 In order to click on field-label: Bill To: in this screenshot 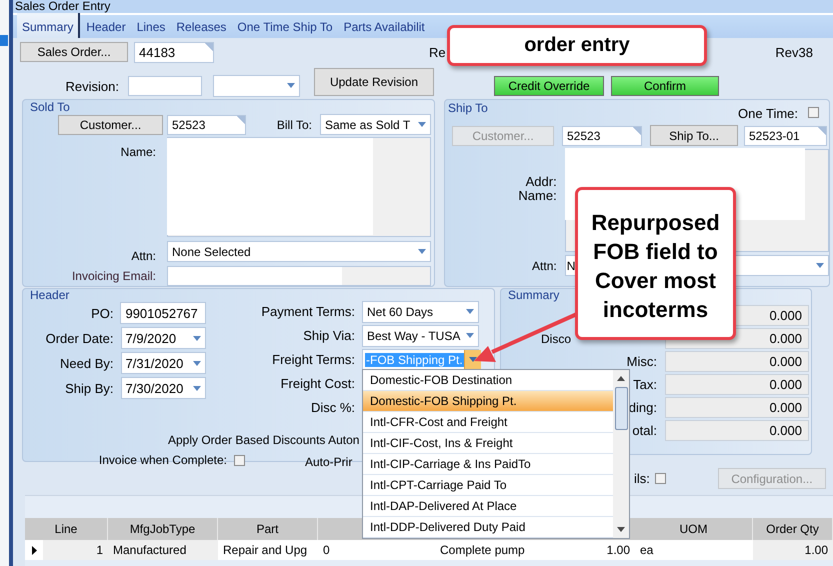, I will do `click(294, 125)`.